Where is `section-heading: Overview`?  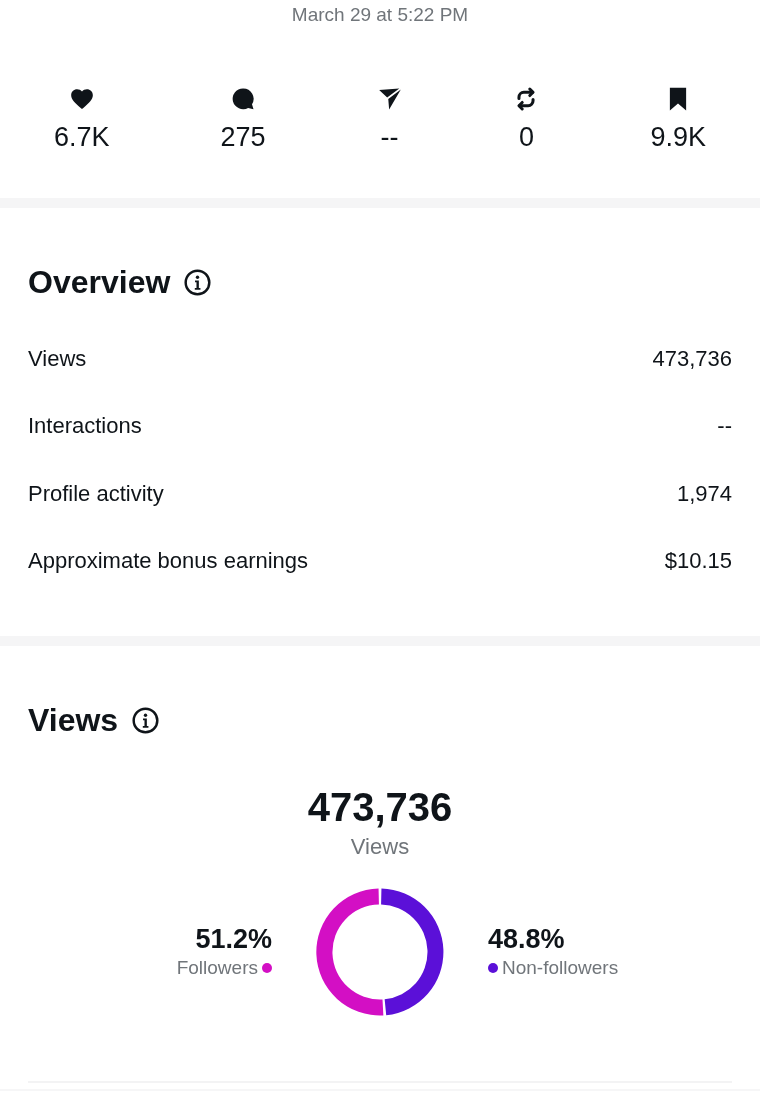 section-heading: Overview is located at coordinates (99, 282).